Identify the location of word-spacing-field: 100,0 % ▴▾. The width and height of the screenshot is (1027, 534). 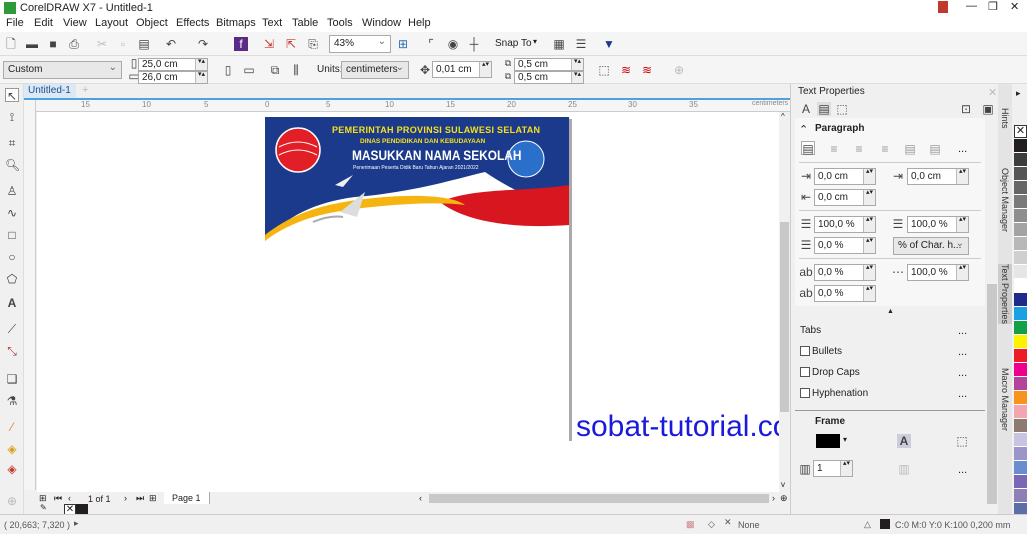
(938, 272).